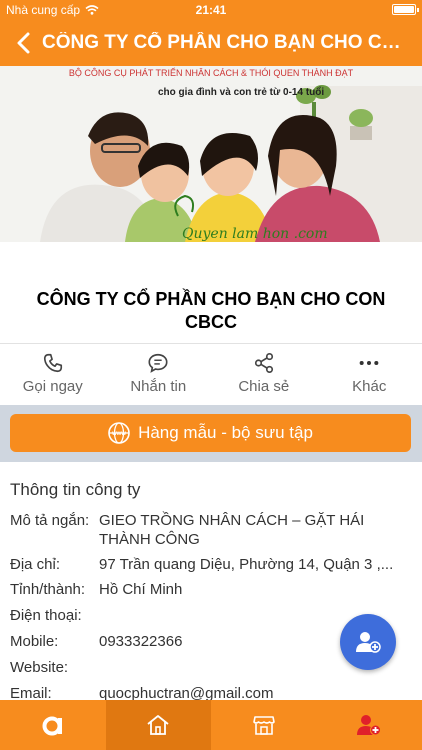  I want to click on sample-collection-label: Hàng mẫu - bộ sưu tập, so click(225, 432).